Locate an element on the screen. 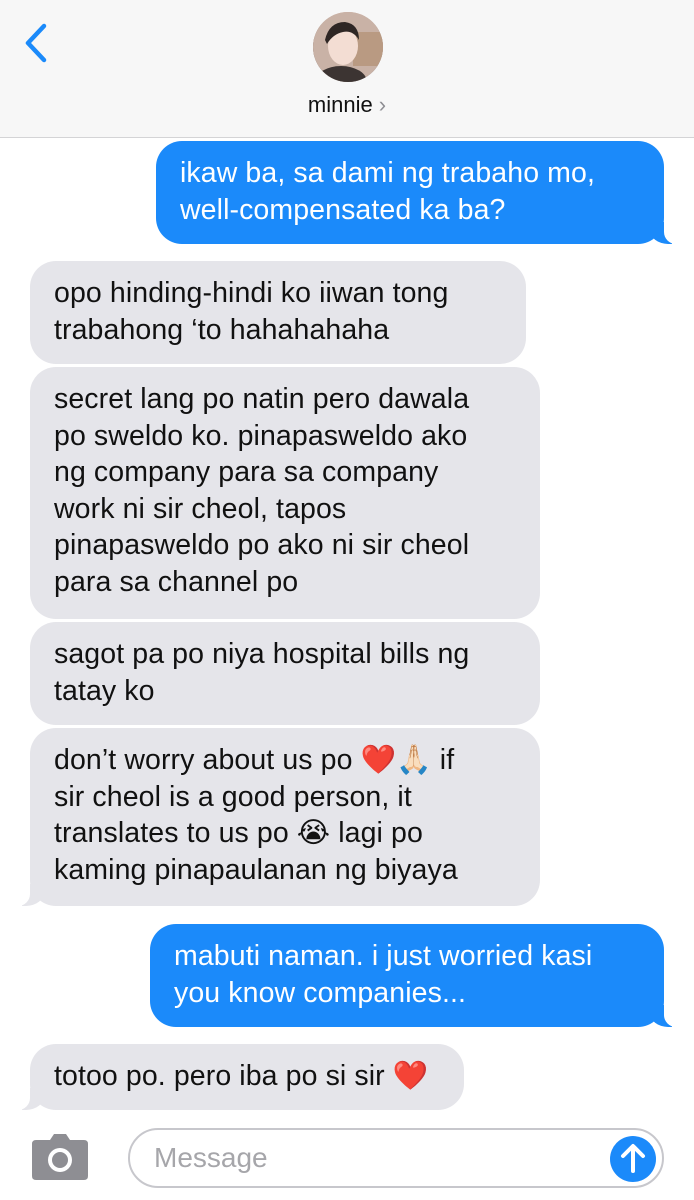 The width and height of the screenshot is (694, 1200). message-input is located at coordinates (374, 1158).